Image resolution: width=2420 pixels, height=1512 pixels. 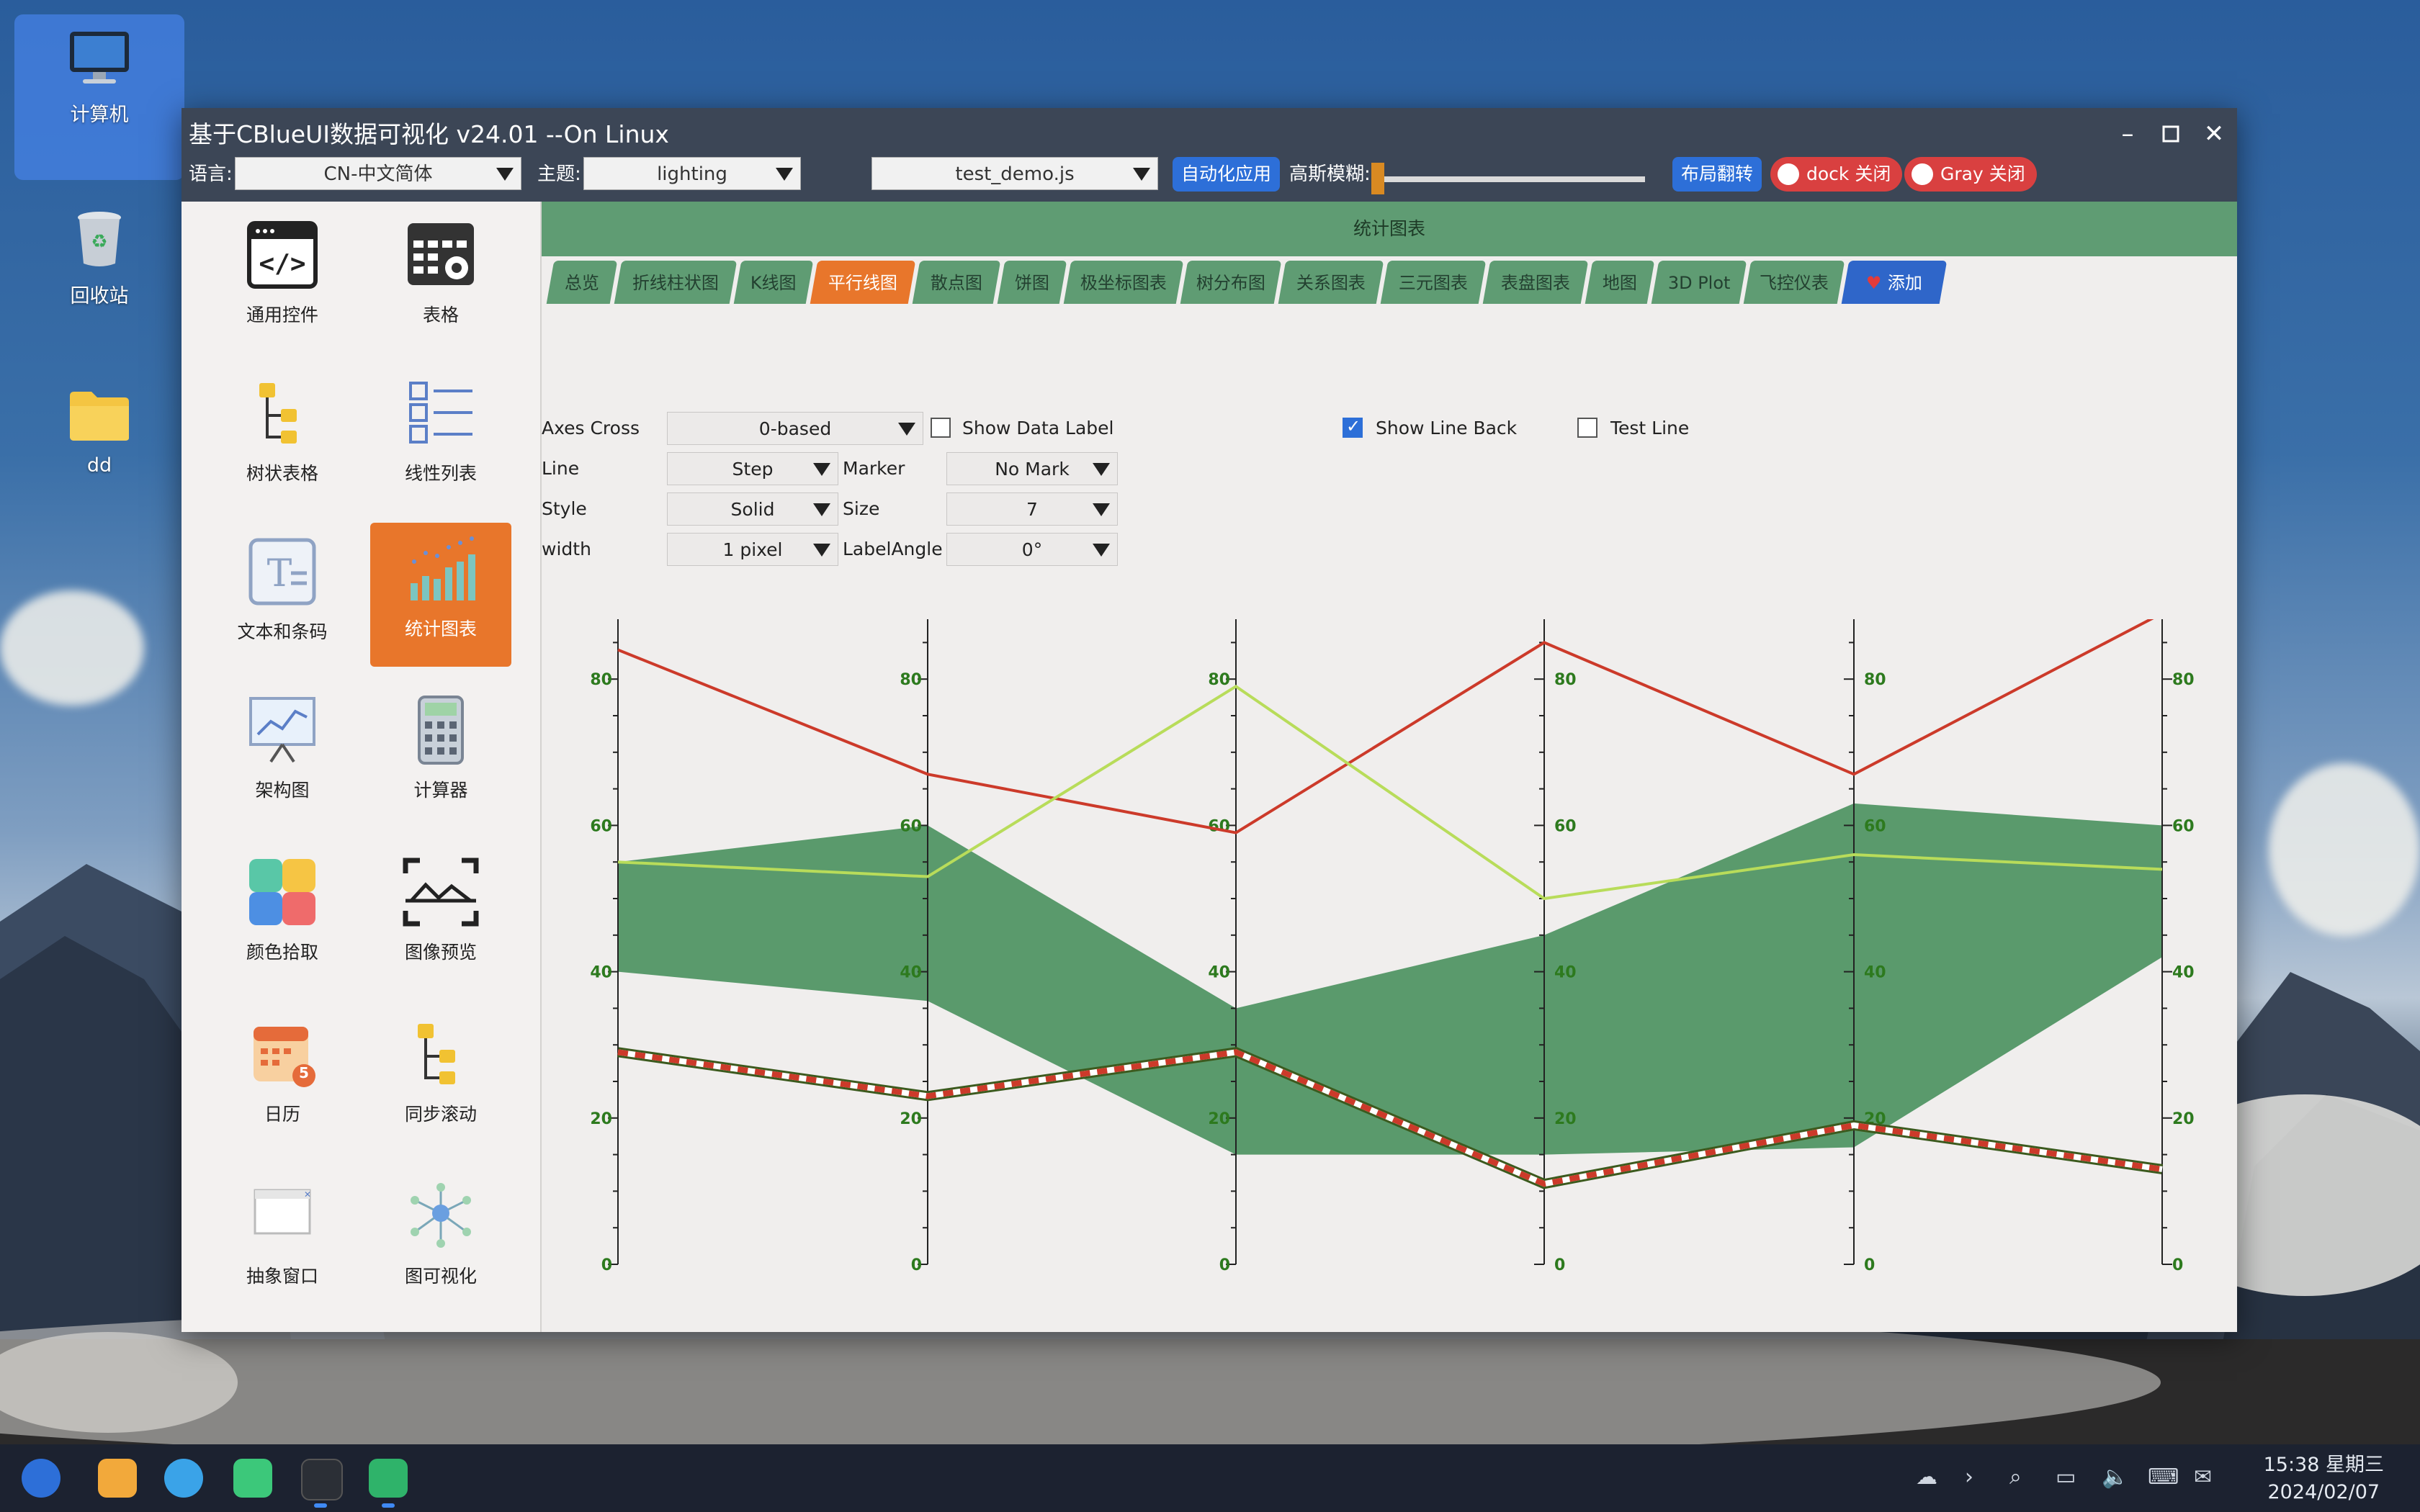 I want to click on theme-select: lighting, so click(x=692, y=173).